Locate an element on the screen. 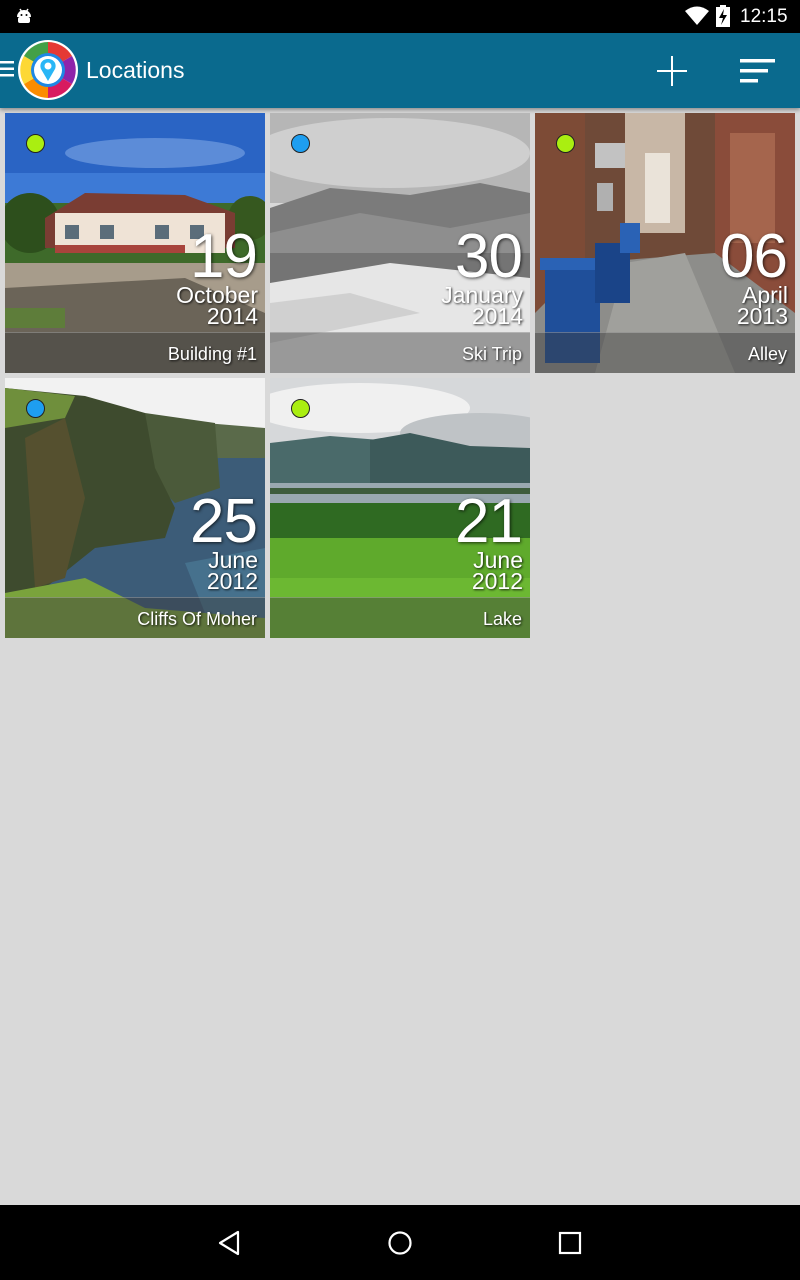 This screenshot has height=1280, width=800. home-icon is located at coordinates (400, 1243).